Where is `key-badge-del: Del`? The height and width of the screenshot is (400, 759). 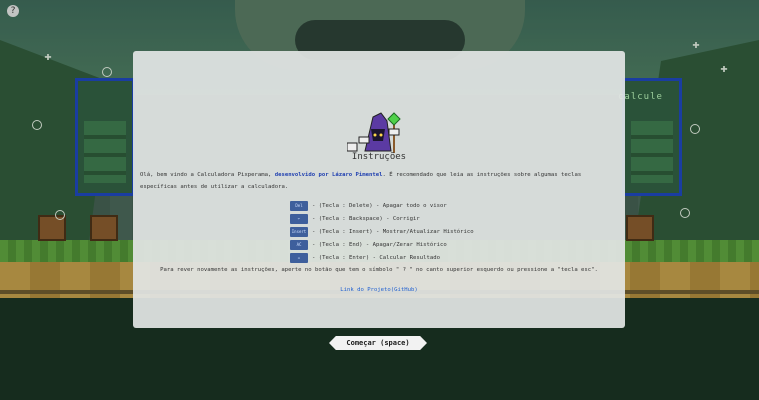
key-badge-del: Del is located at coordinates (299, 205).